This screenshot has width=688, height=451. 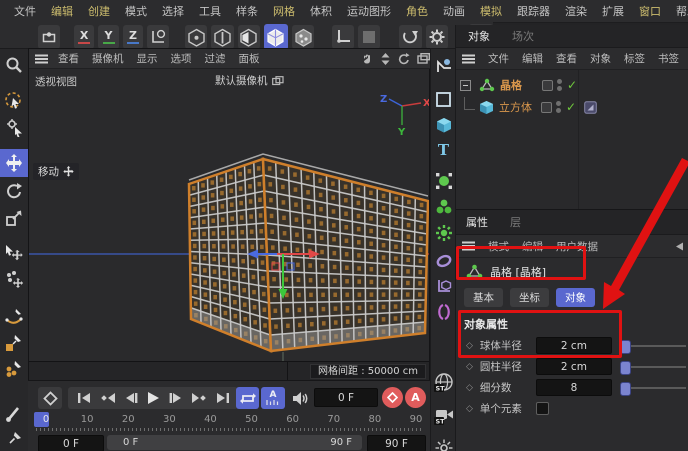 What do you see at coordinates (511, 85) in the screenshot?
I see `object-name-lattice: 晶格` at bounding box center [511, 85].